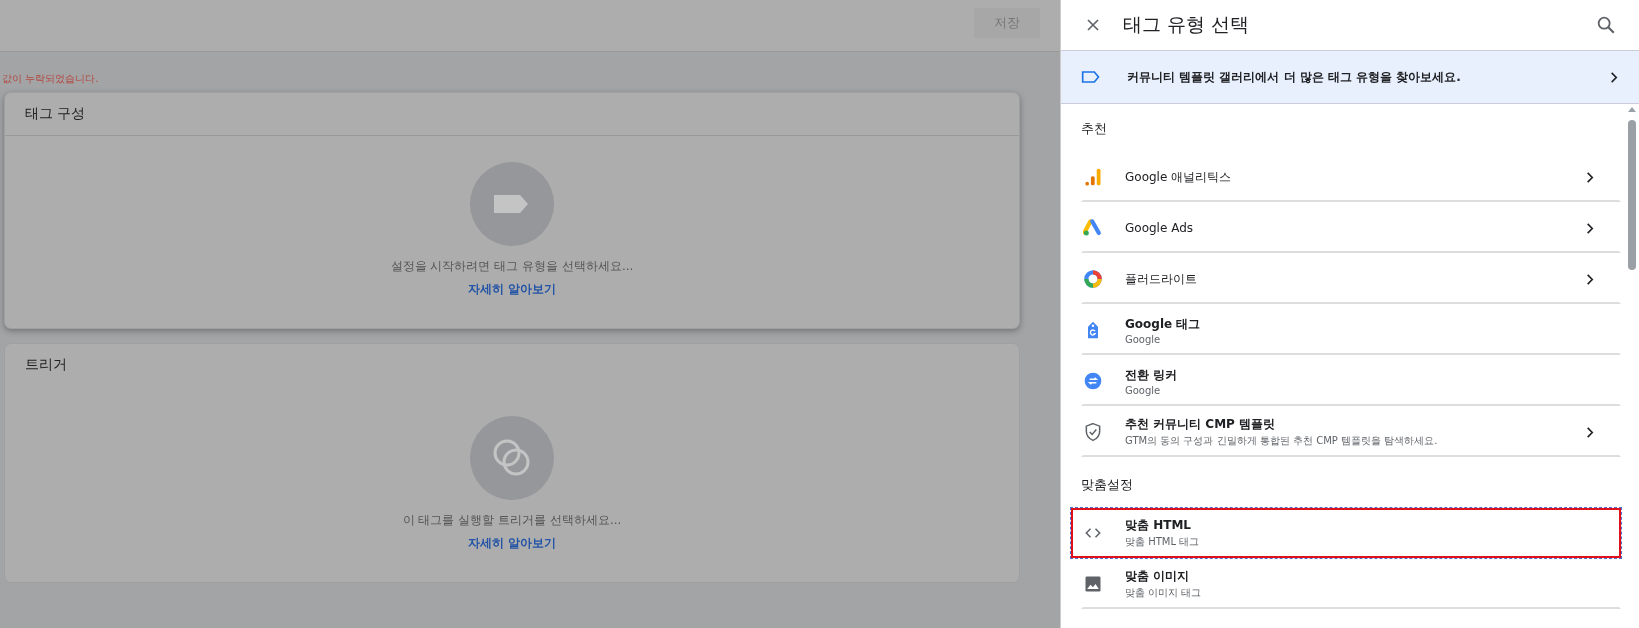 This screenshot has width=1639, height=628. I want to click on item-title: Google Ads, so click(1159, 228).